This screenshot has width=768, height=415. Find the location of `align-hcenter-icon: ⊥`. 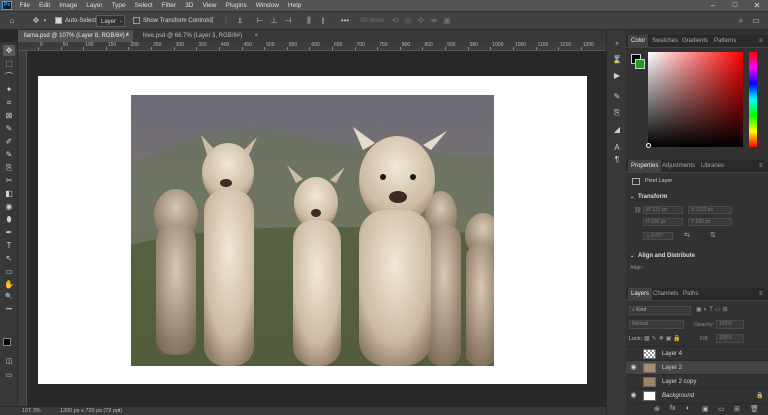

align-hcenter-icon: ⊥ is located at coordinates (274, 21).